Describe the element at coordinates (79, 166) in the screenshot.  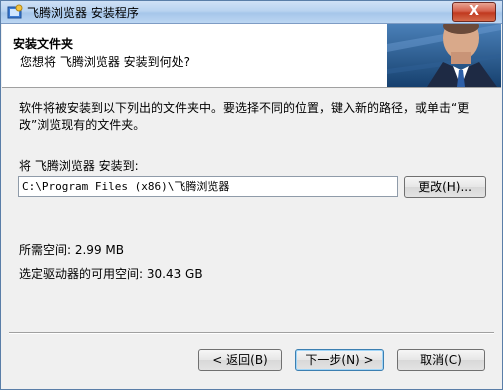
I see `install-location-label: 将 飞腾浏览器 安装到:` at that location.